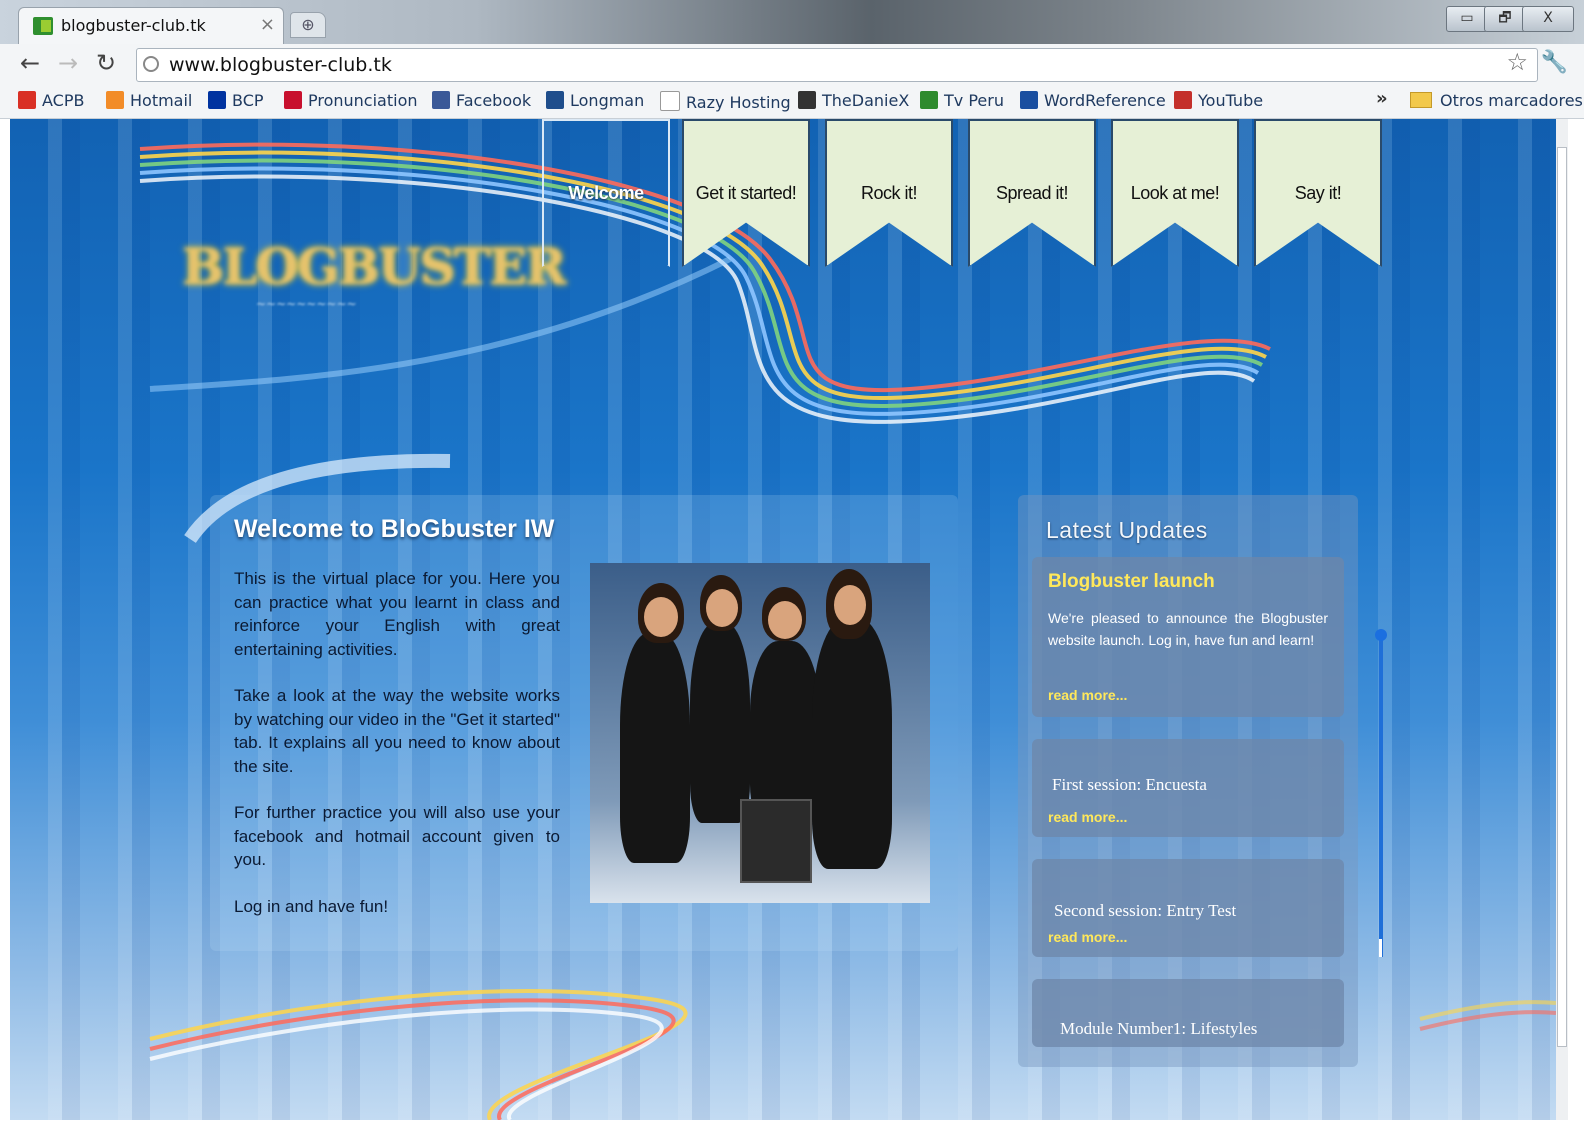  Describe the element at coordinates (792, 22) in the screenshot. I see `browser-titlebar: blogbuster-club.tk × ⊕ ▭ 🗗 X` at that location.